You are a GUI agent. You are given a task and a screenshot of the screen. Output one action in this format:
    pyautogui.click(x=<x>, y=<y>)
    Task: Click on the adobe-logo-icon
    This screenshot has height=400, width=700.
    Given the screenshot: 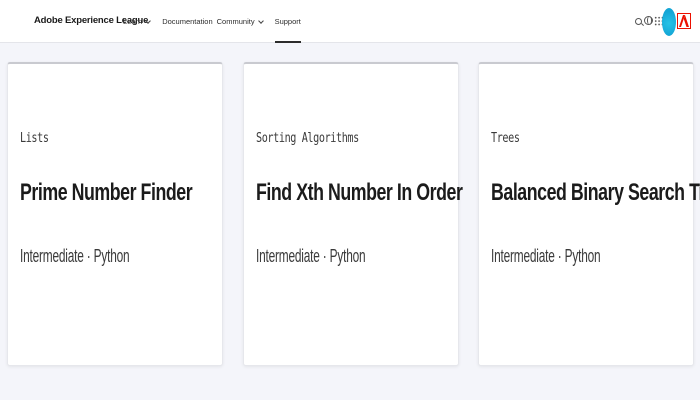 What is the action you would take?
    pyautogui.click(x=684, y=21)
    